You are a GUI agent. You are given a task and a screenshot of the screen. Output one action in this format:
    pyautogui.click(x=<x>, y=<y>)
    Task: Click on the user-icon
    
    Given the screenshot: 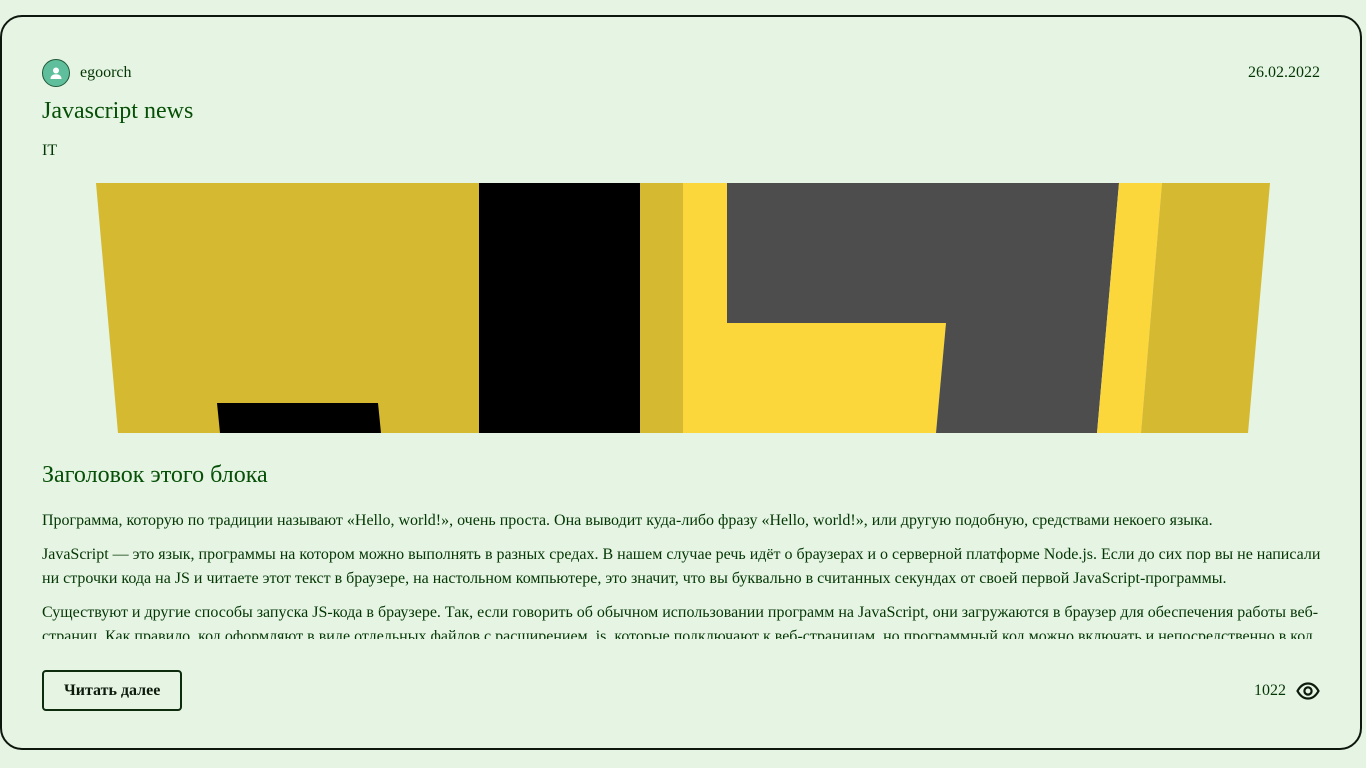 What is the action you would take?
    pyautogui.click(x=56, y=73)
    